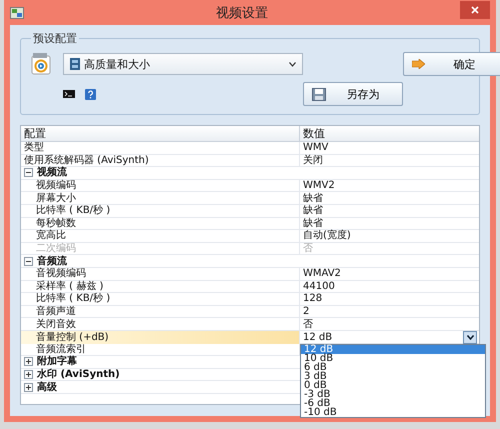  Describe the element at coordinates (51, 236) in the screenshot. I see `property-name: 宽高比` at that location.